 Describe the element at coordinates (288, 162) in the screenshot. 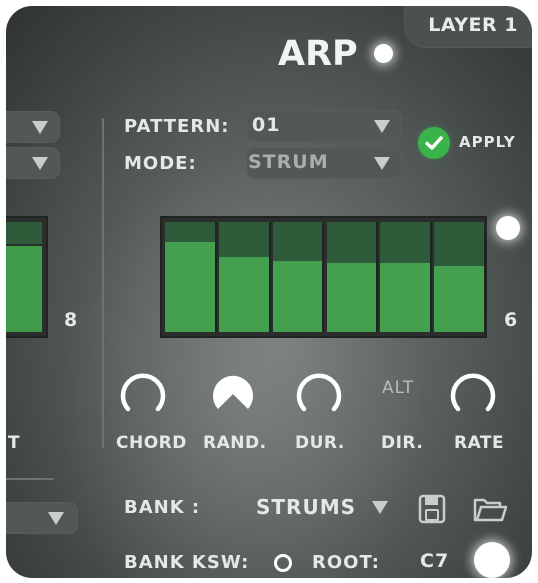

I see `mode-value: STRUM` at that location.